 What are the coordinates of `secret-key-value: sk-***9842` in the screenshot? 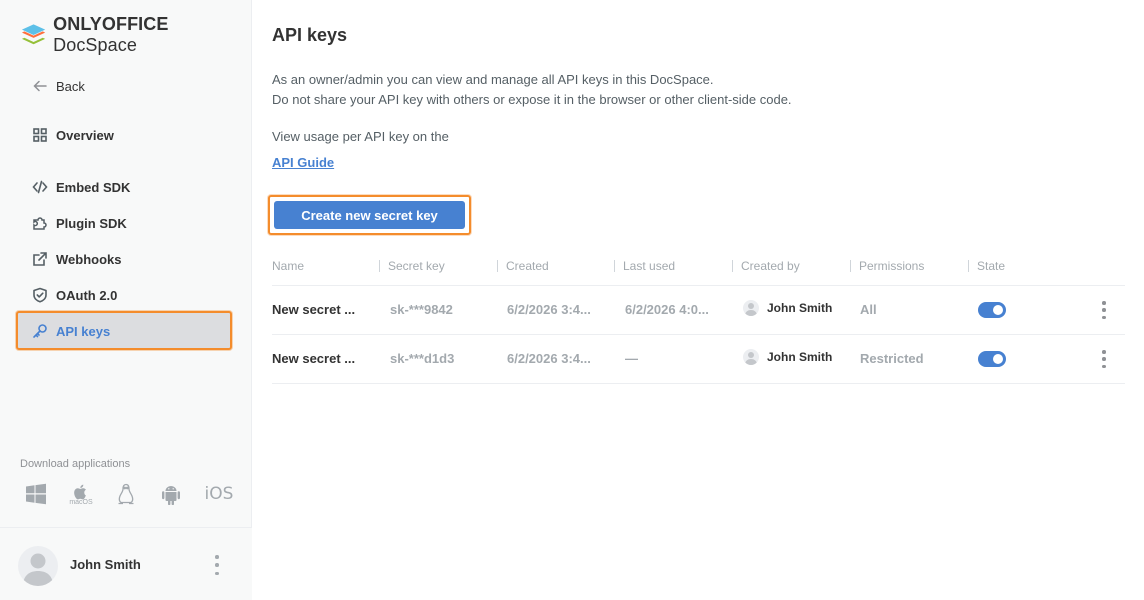 It's located at (421, 309).